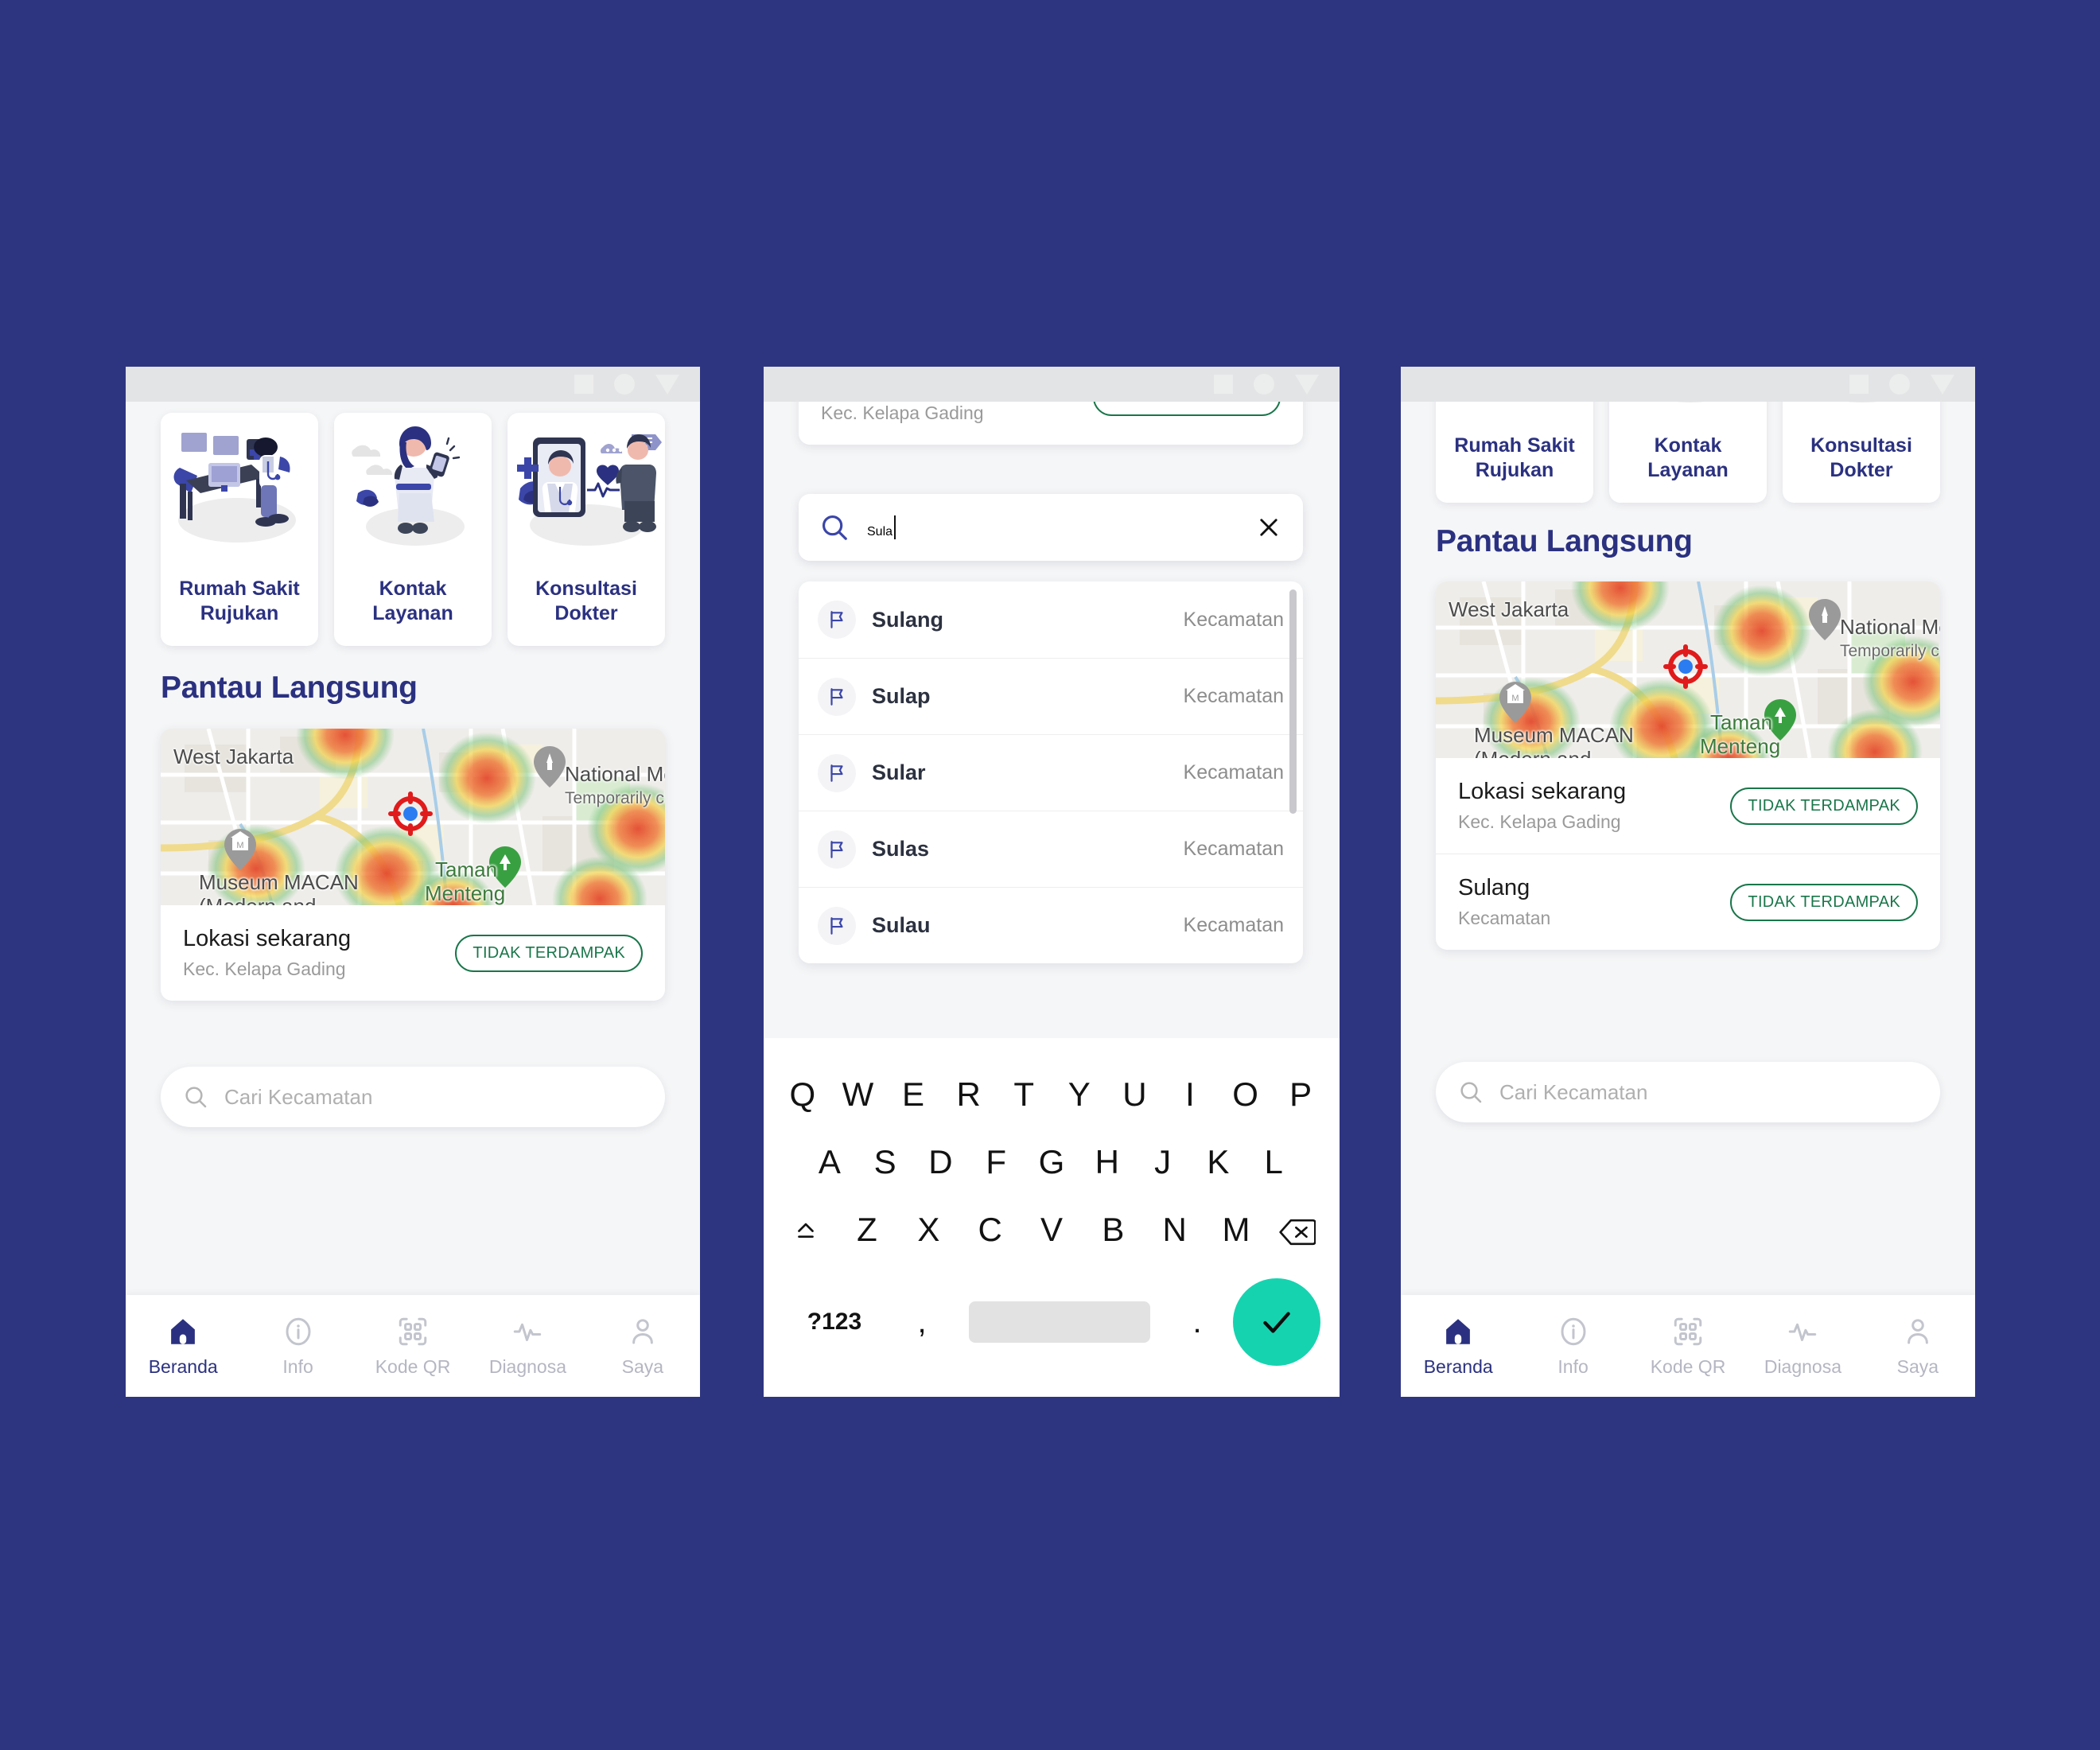  What do you see at coordinates (1051, 1162) in the screenshot?
I see `key-g: G` at bounding box center [1051, 1162].